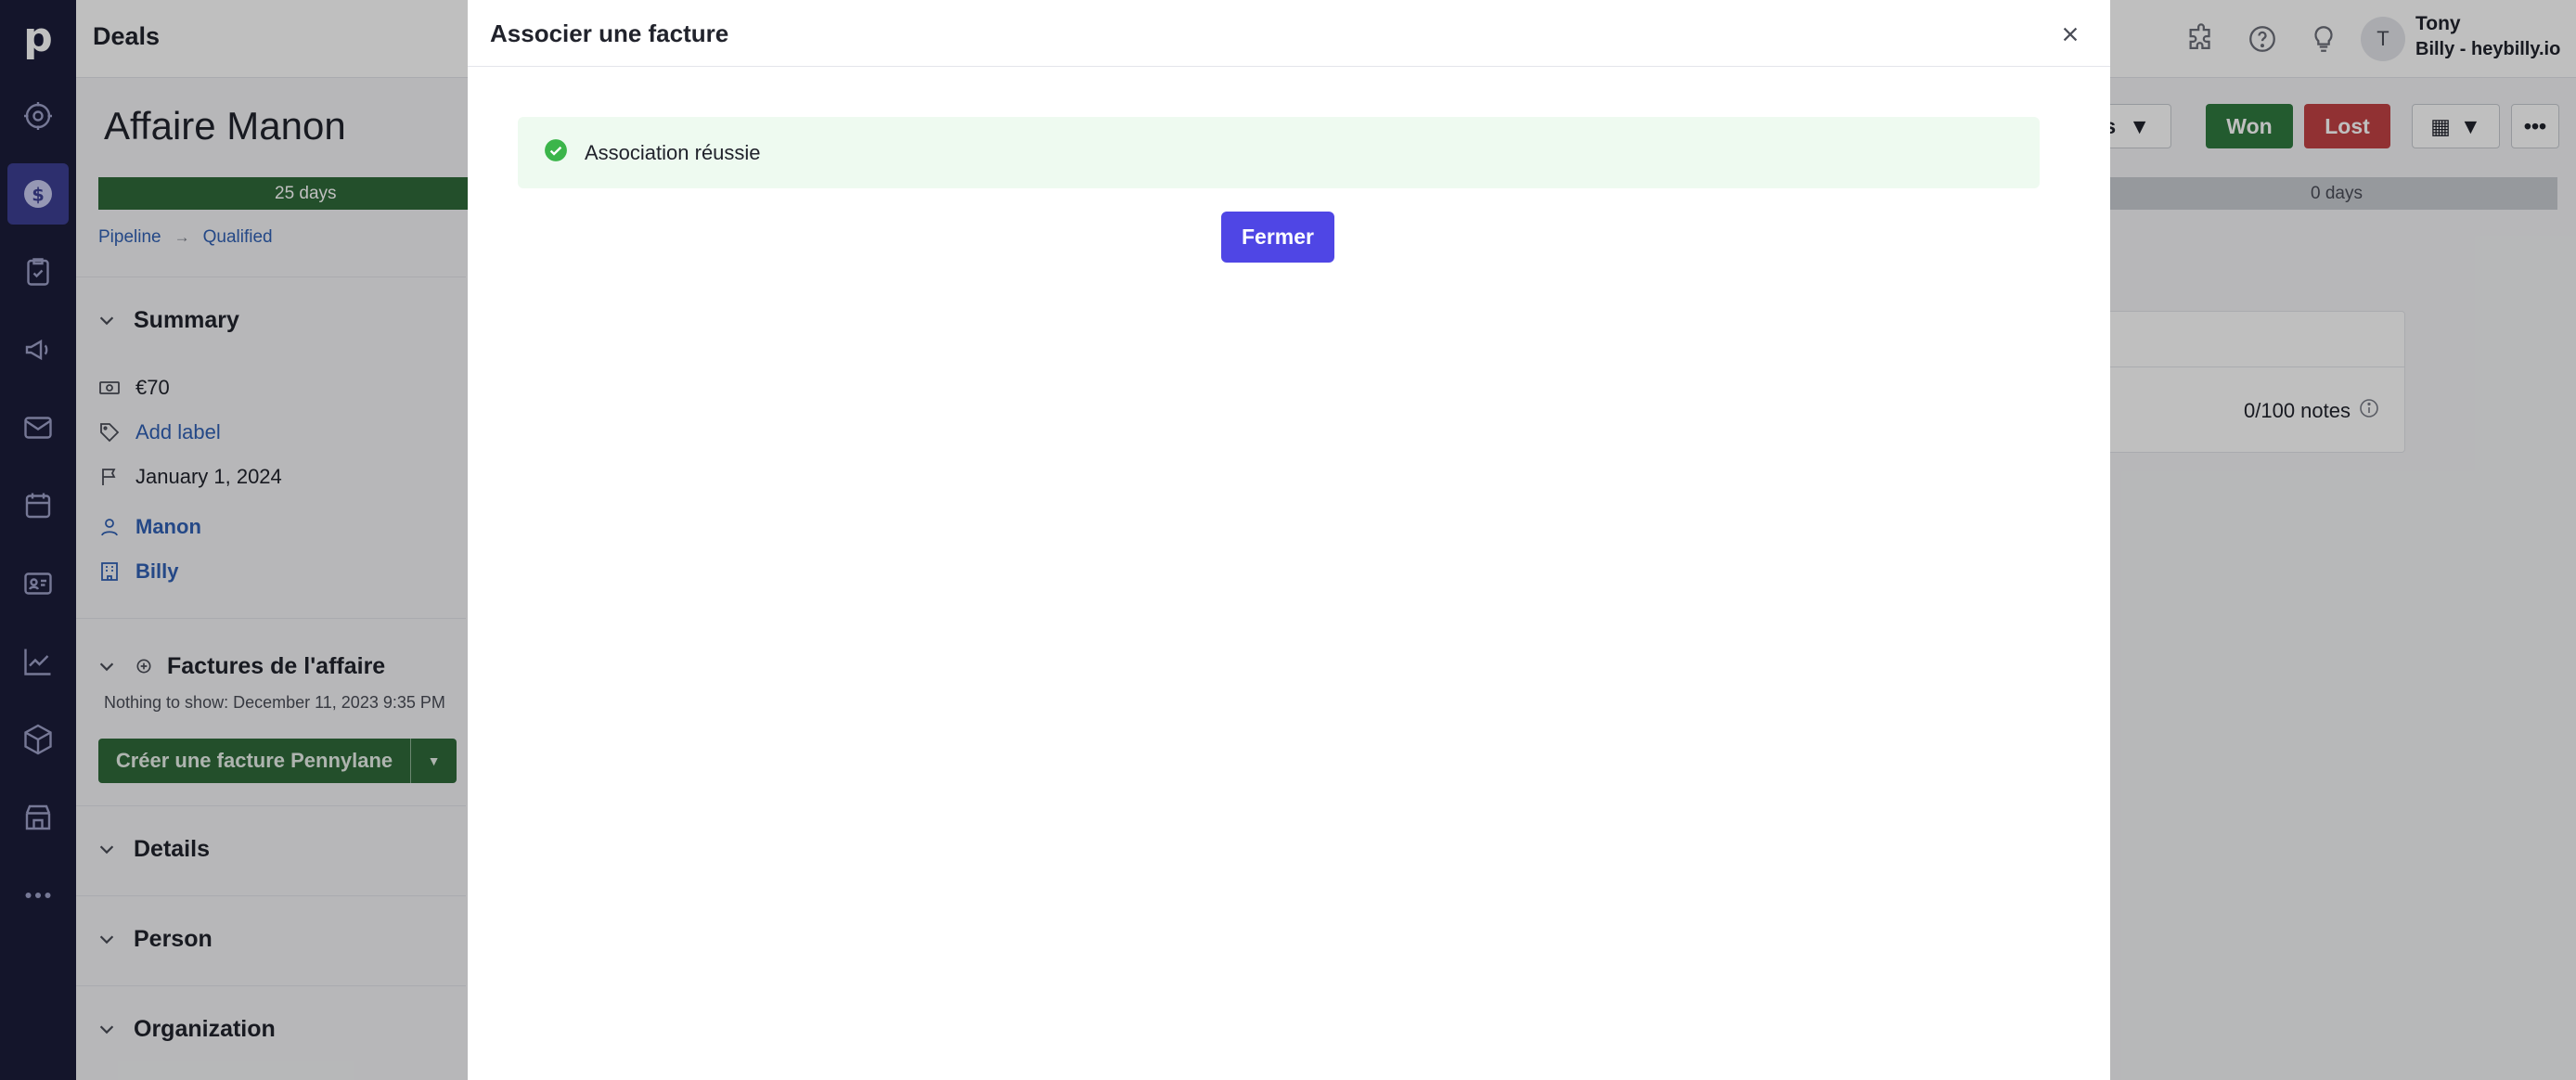 The height and width of the screenshot is (1080, 2576). I want to click on modal-title: Associer une facture, so click(610, 33).